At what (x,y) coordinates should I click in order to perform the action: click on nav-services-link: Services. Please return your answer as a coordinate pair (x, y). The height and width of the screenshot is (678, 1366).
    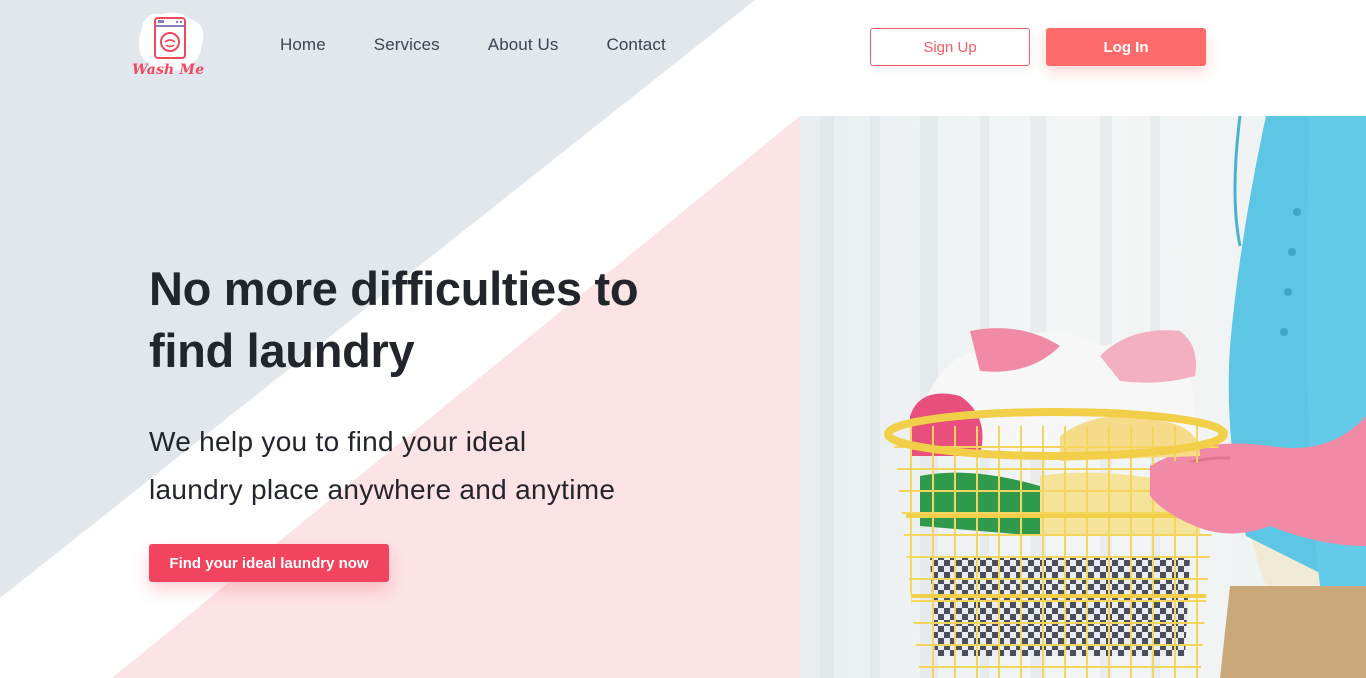
    Looking at the image, I should click on (407, 45).